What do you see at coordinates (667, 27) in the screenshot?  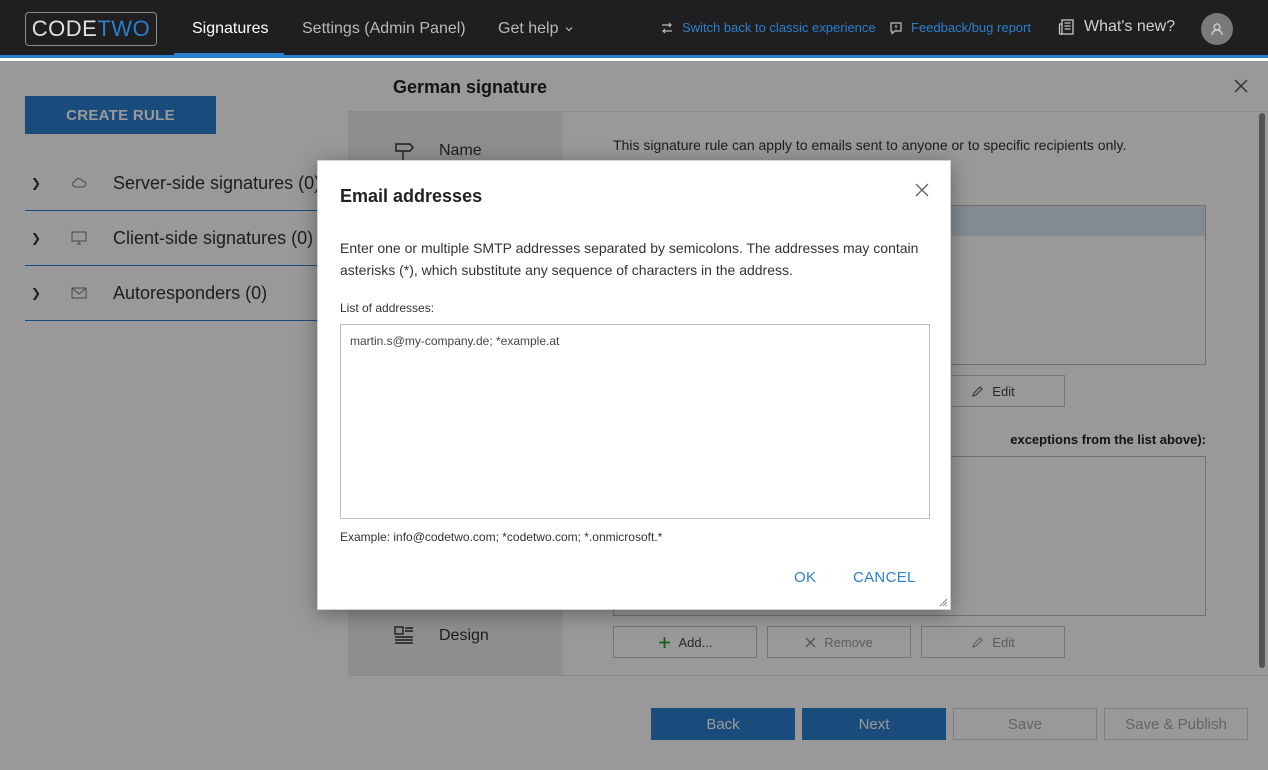 I see `switch-arrows-icon` at bounding box center [667, 27].